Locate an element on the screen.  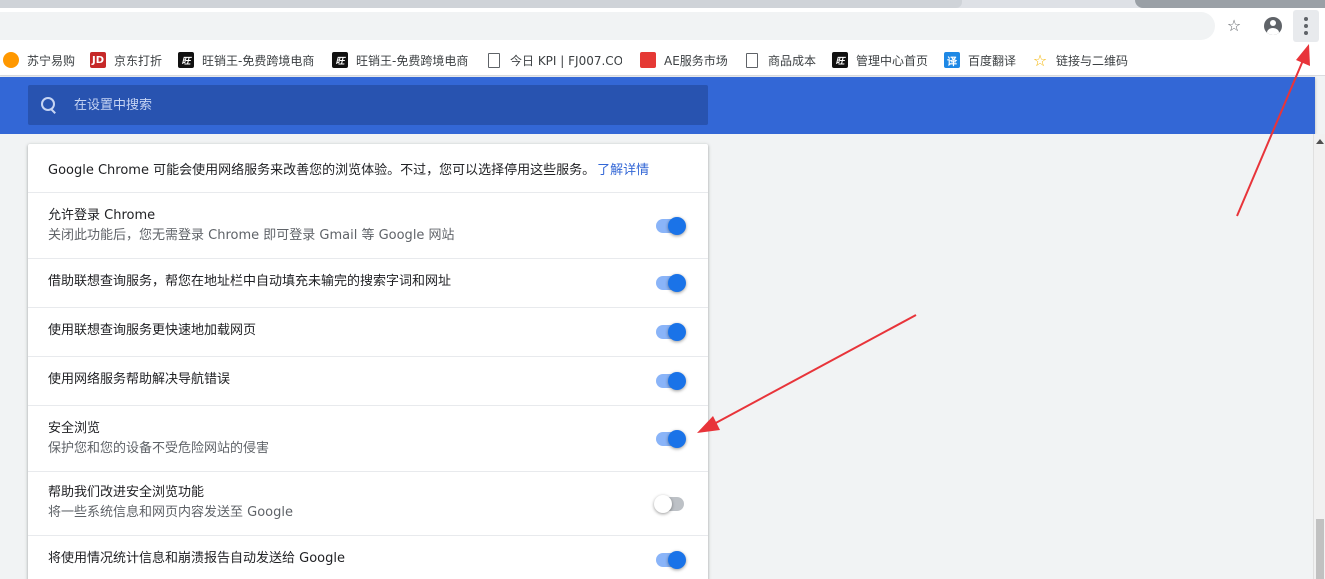
bookmark-label: 百度翻译 is located at coordinates (992, 60).